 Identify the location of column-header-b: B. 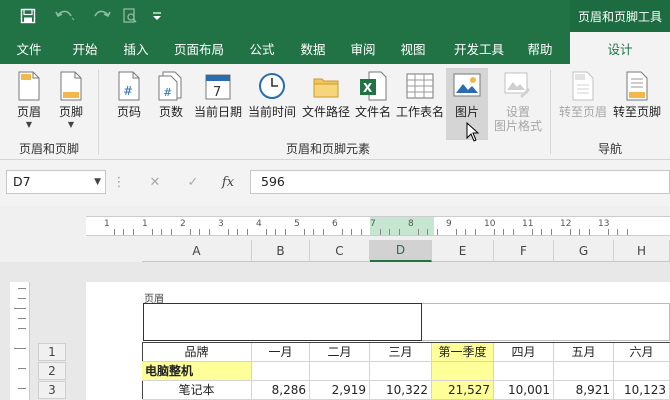
(281, 251).